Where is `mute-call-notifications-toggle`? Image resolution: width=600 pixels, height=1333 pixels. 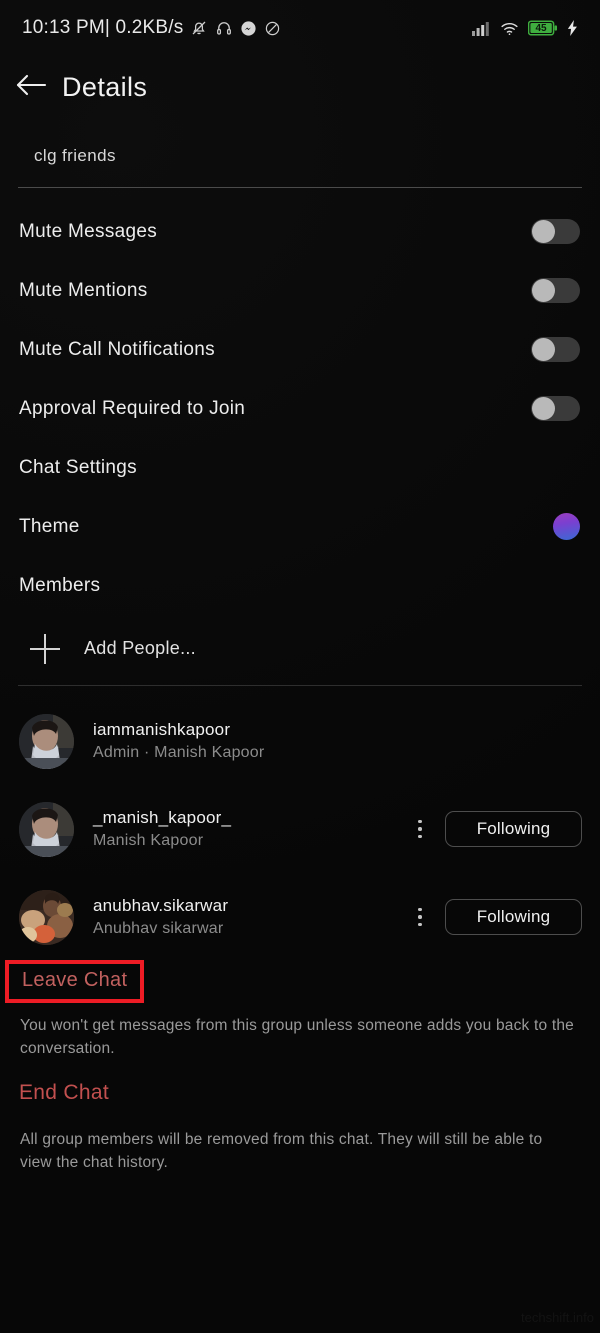
mute-call-notifications-toggle is located at coordinates (555, 349).